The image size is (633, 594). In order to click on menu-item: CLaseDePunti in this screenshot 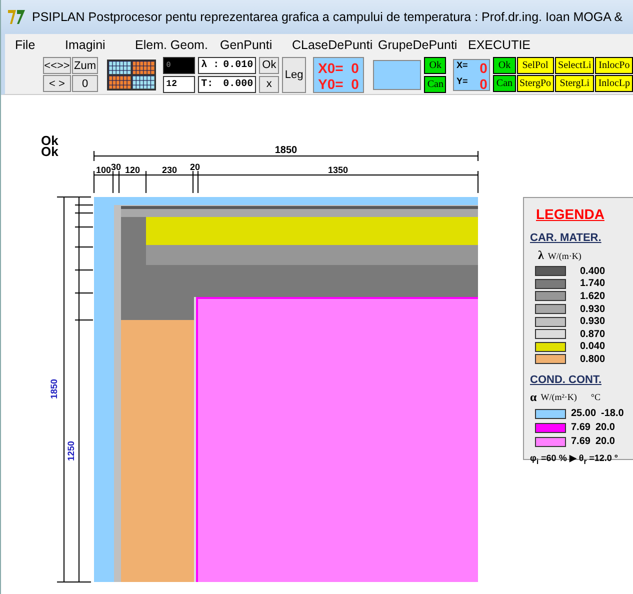, I will do `click(335, 45)`.